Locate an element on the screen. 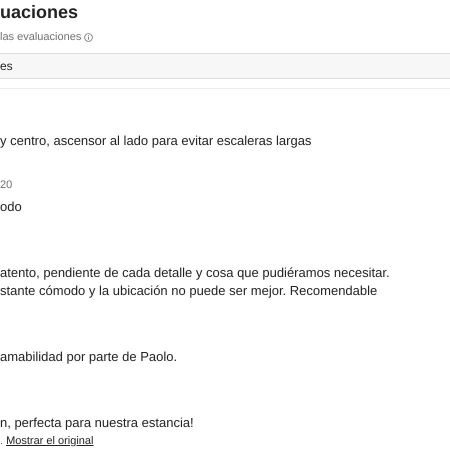 This screenshot has height=450, width=450. review-date: 20 is located at coordinates (7, 185).